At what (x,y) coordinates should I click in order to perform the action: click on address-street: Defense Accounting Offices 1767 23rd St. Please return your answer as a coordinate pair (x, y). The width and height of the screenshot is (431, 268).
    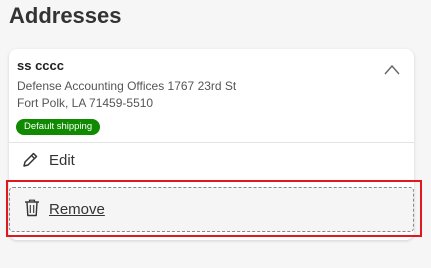
    Looking at the image, I should click on (127, 86).